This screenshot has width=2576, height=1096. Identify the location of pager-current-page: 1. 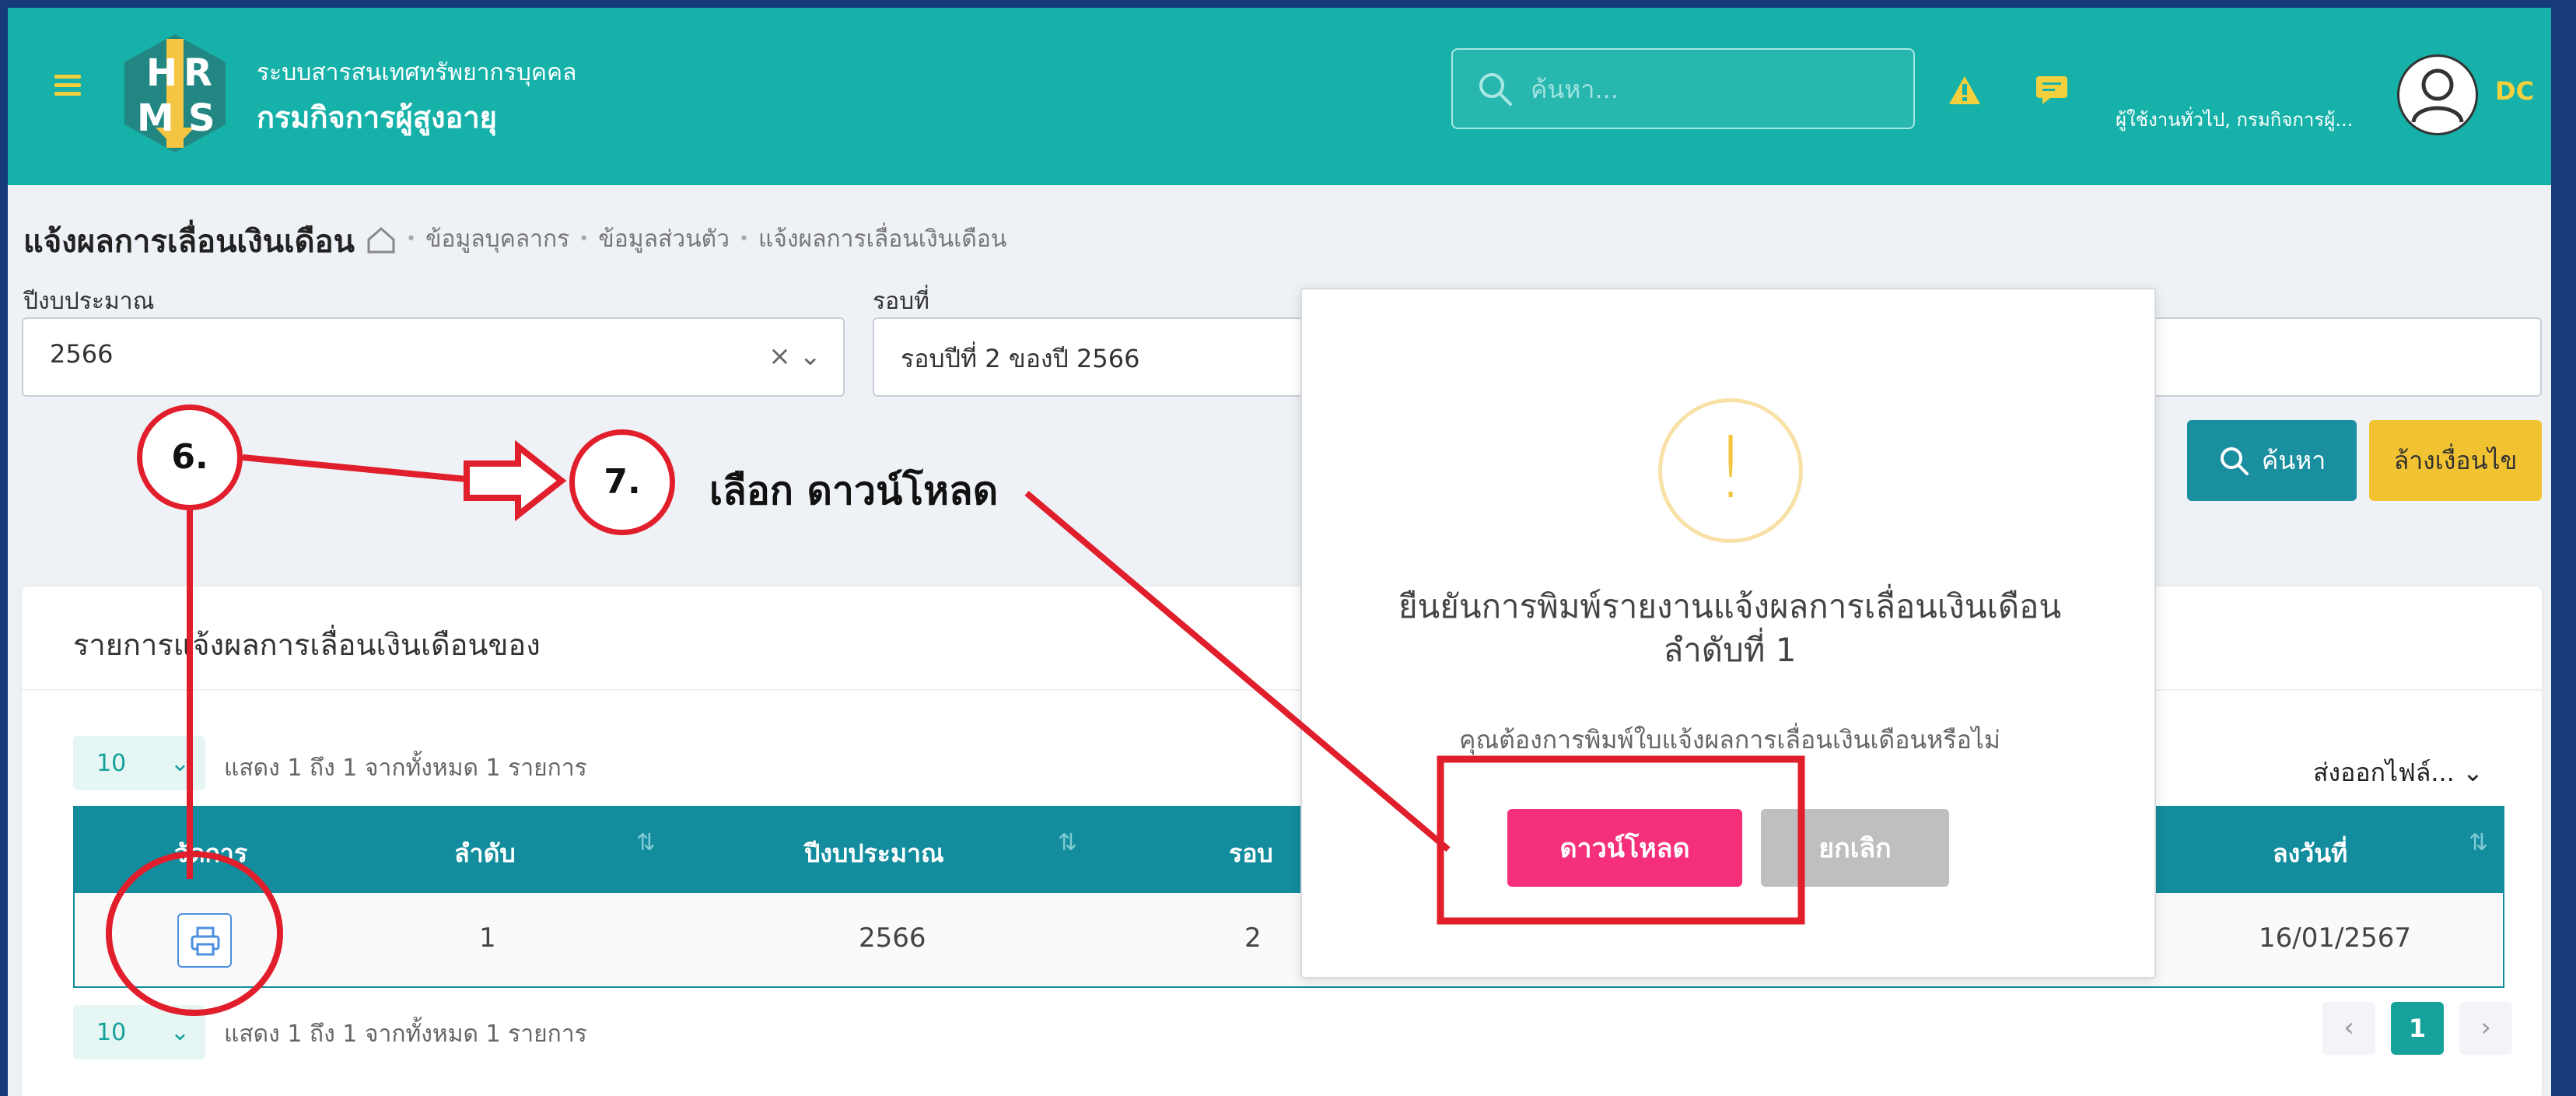
(2417, 1028).